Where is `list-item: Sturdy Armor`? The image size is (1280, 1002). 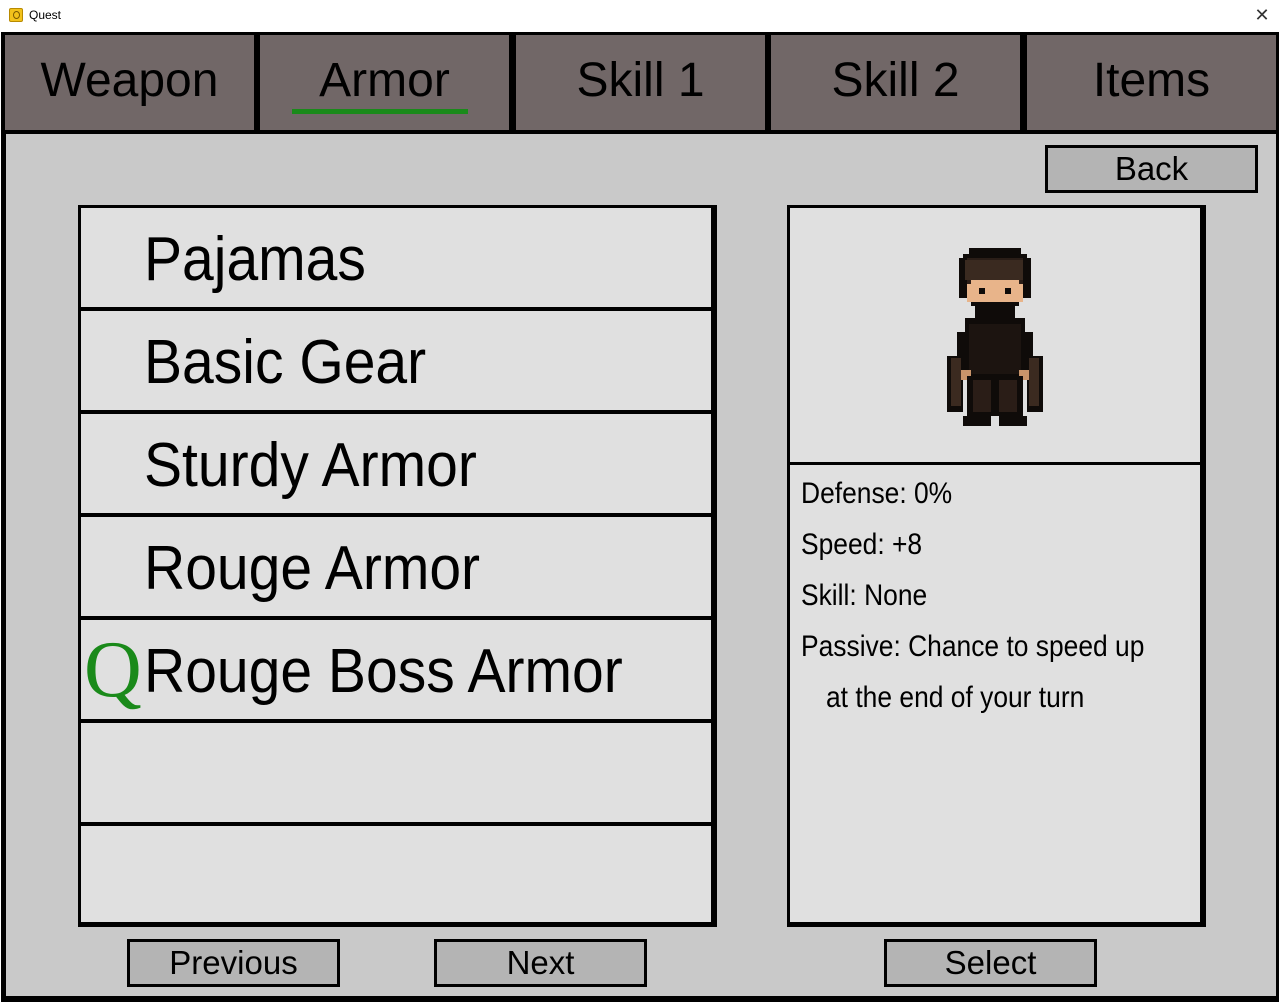
list-item: Sturdy Armor is located at coordinates (396, 463).